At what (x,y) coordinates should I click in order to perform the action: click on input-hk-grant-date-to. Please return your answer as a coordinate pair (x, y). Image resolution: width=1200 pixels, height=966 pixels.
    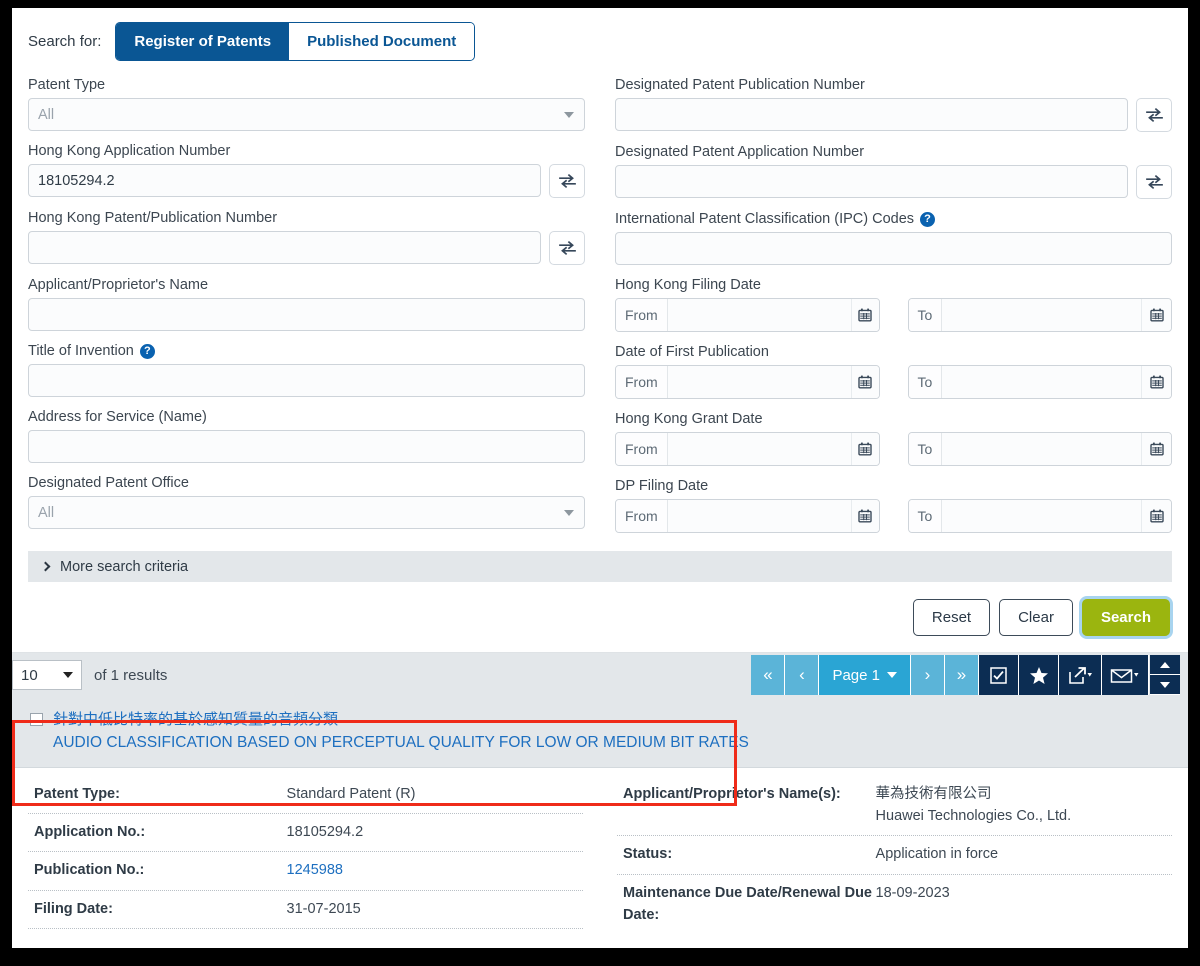
    Looking at the image, I should click on (1042, 449).